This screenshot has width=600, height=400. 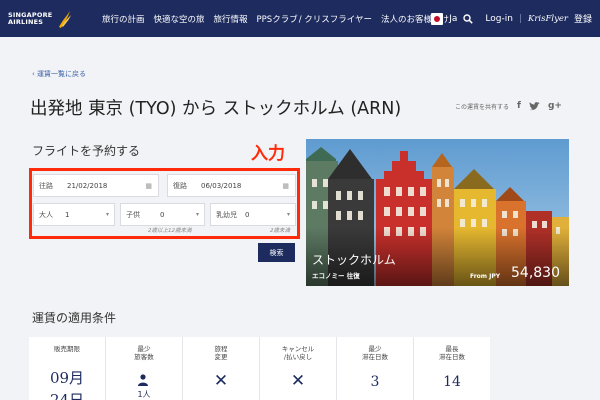 What do you see at coordinates (221, 353) in the screenshot?
I see `condition-header: 旅程 変更` at bounding box center [221, 353].